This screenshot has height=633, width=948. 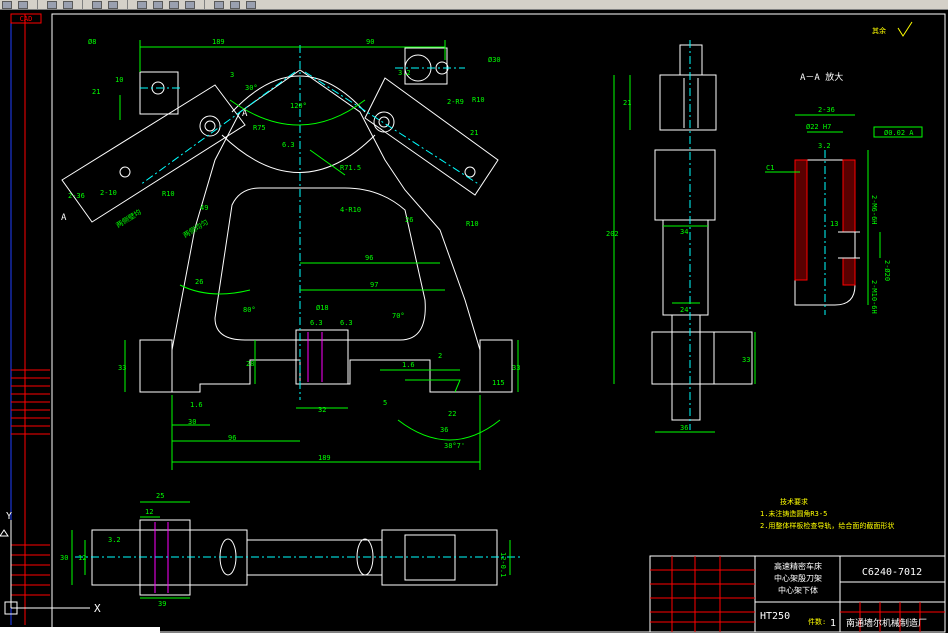 What do you see at coordinates (474, 5) in the screenshot?
I see `toolbar` at bounding box center [474, 5].